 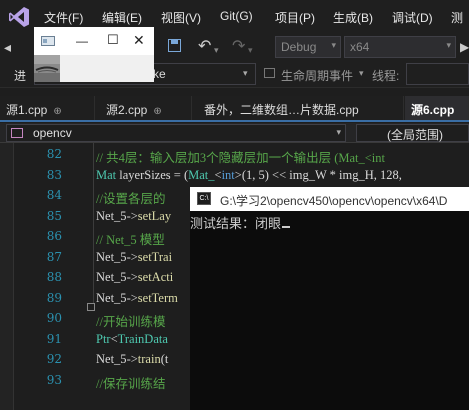 I want to click on code-line: // 共4层：输入层加3个隐藏层加一个输出层 (Mat_<int, so click(x=240, y=156).